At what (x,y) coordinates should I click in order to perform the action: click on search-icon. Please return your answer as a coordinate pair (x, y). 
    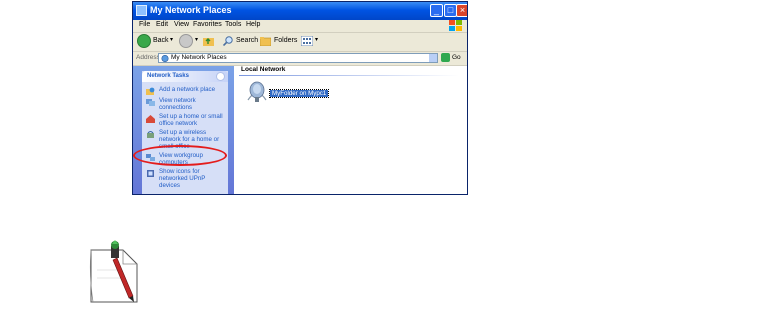
    Looking at the image, I should click on (228, 41).